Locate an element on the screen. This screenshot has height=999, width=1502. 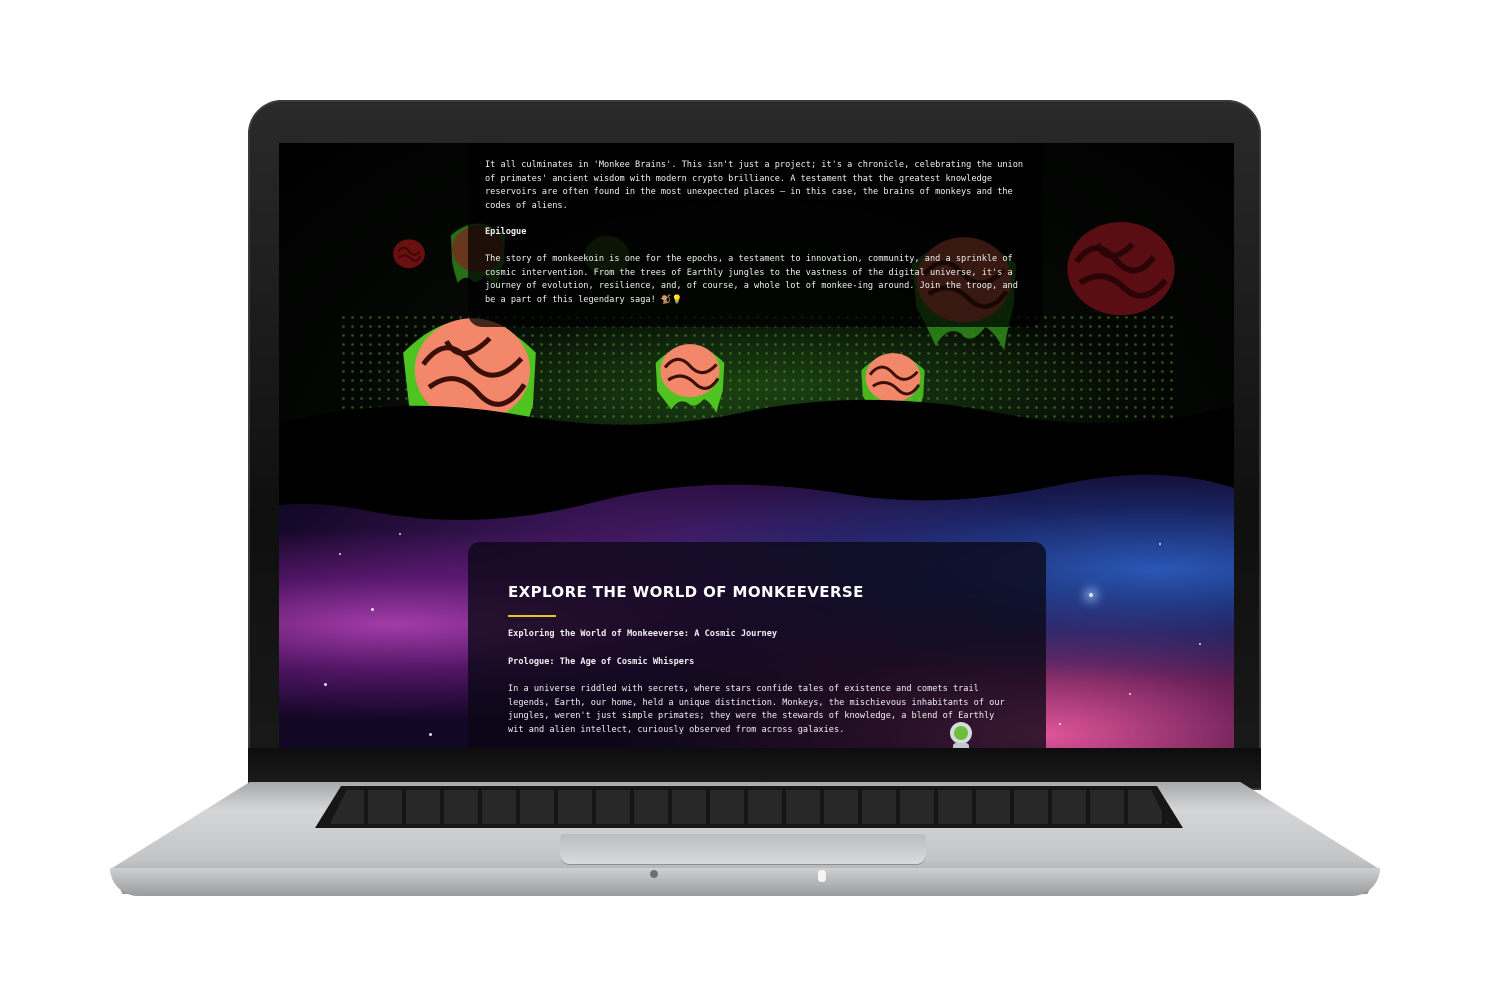
section-title: EXPLORE THE WORLD OF MONKEEVERSE is located at coordinates (686, 592).